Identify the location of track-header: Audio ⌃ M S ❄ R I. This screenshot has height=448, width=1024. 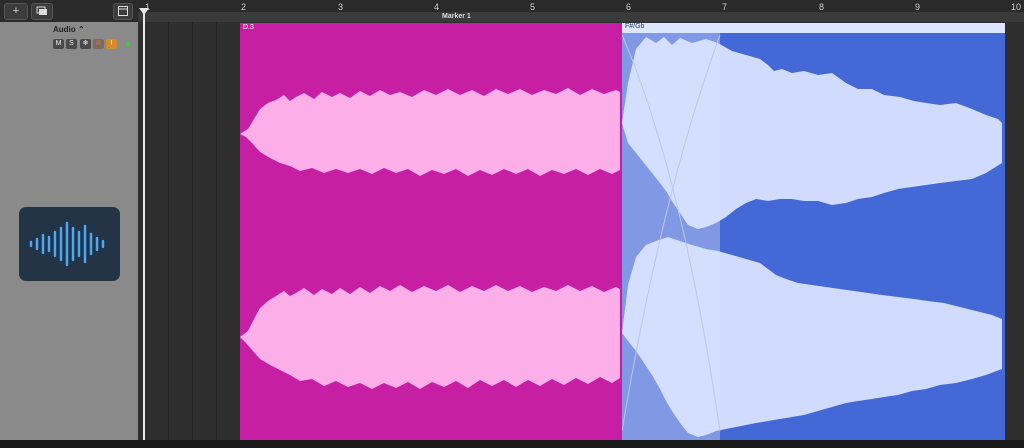
(69, 231).